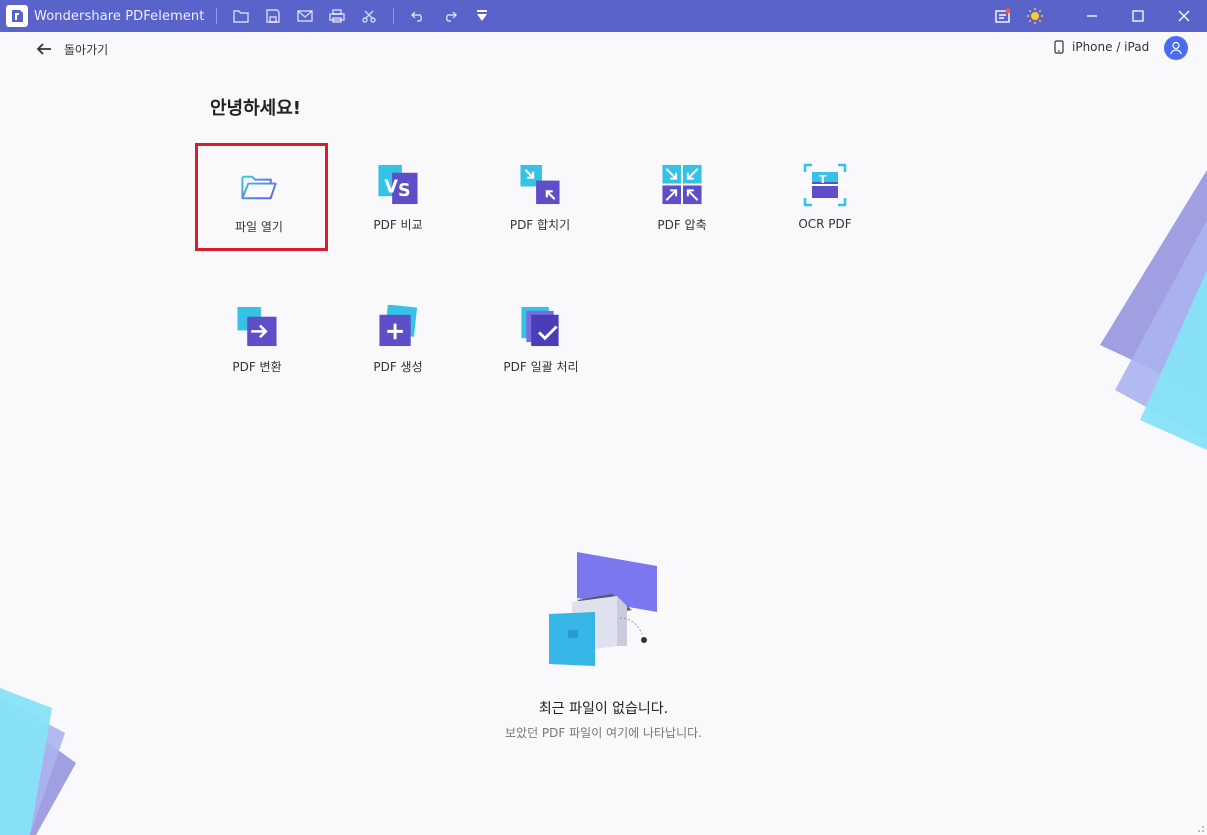 This screenshot has height=835, width=1207. I want to click on scissors-icon, so click(369, 16).